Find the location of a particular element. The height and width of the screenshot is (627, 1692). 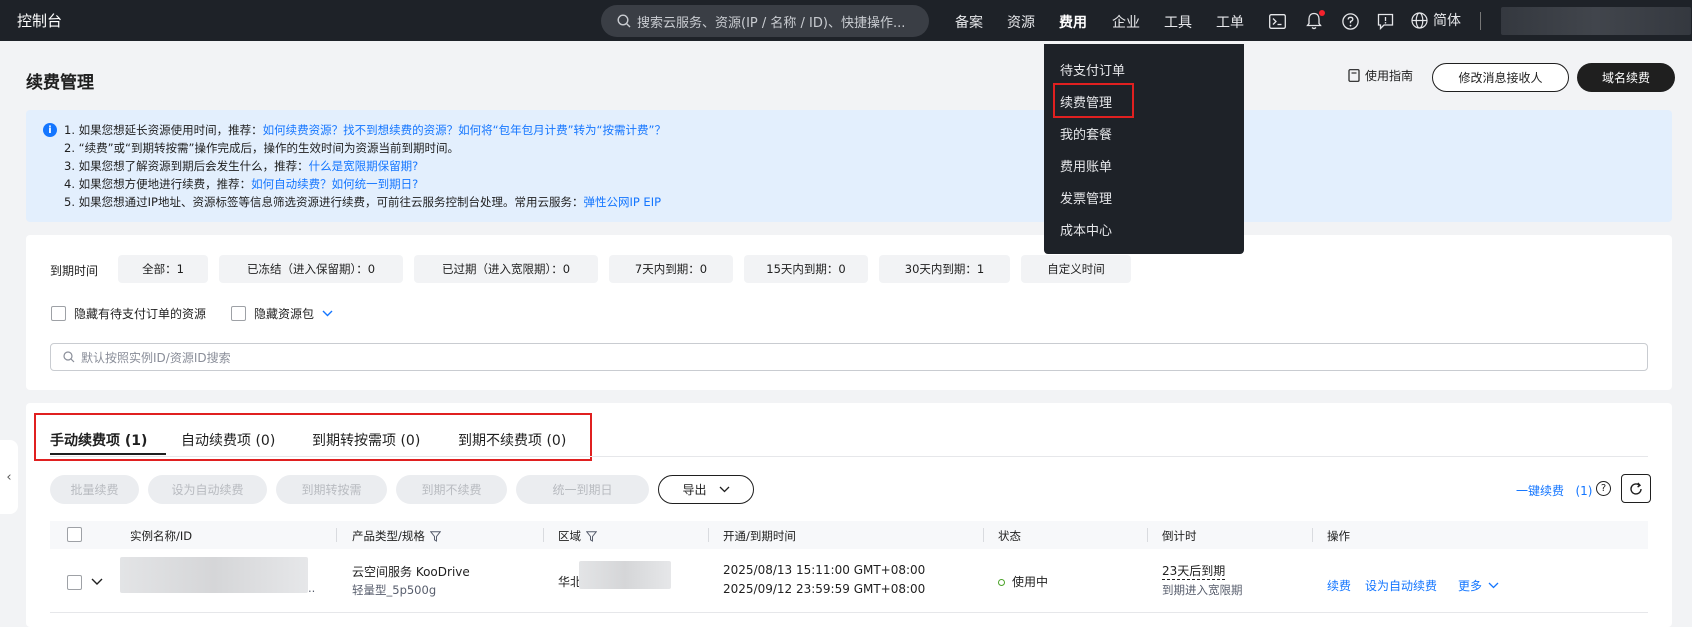

nav-item-tools: 工具 is located at coordinates (1178, 22).